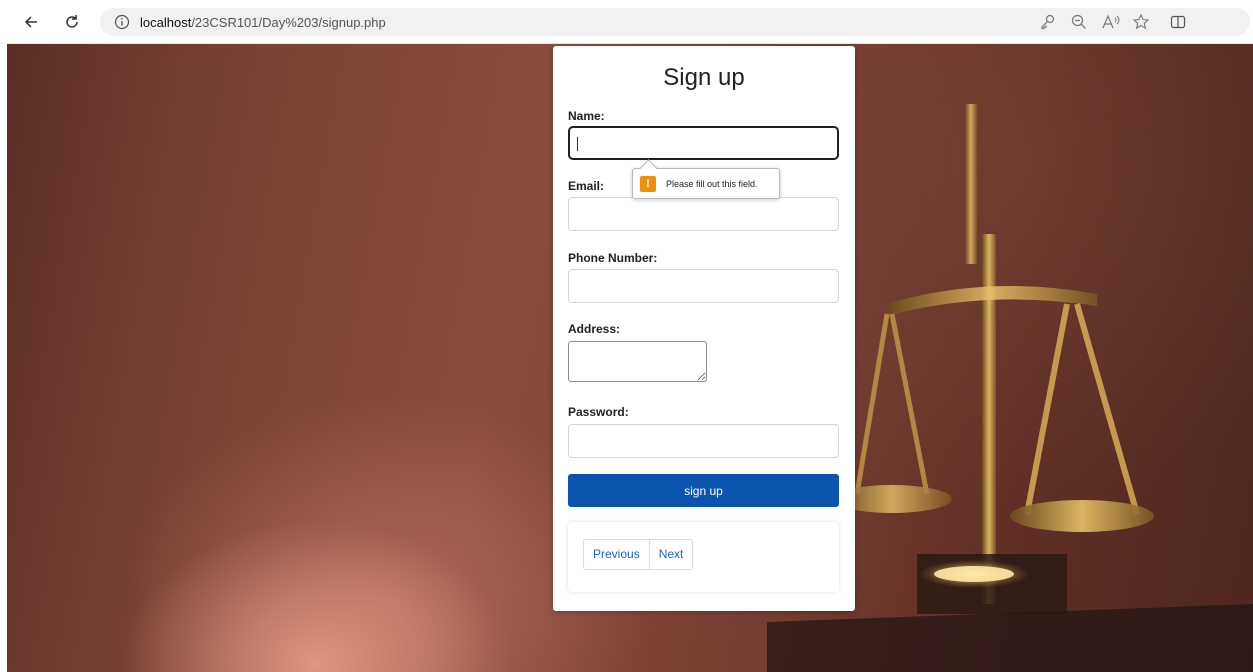  Describe the element at coordinates (1111, 22) in the screenshot. I see `read-aloud-icon` at that location.